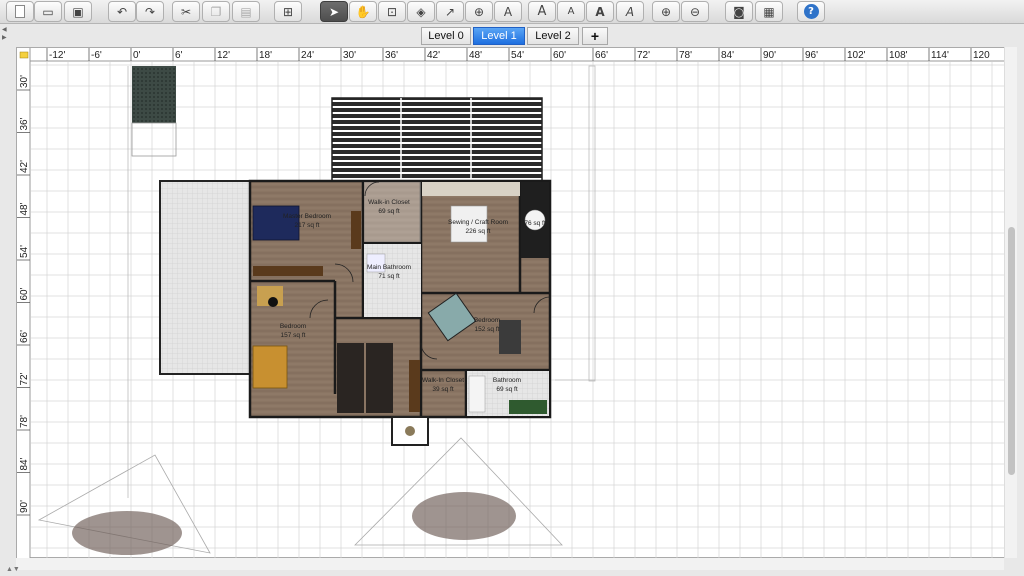 The width and height of the screenshot is (1024, 576). I want to click on desk-chair, so click(273, 302).